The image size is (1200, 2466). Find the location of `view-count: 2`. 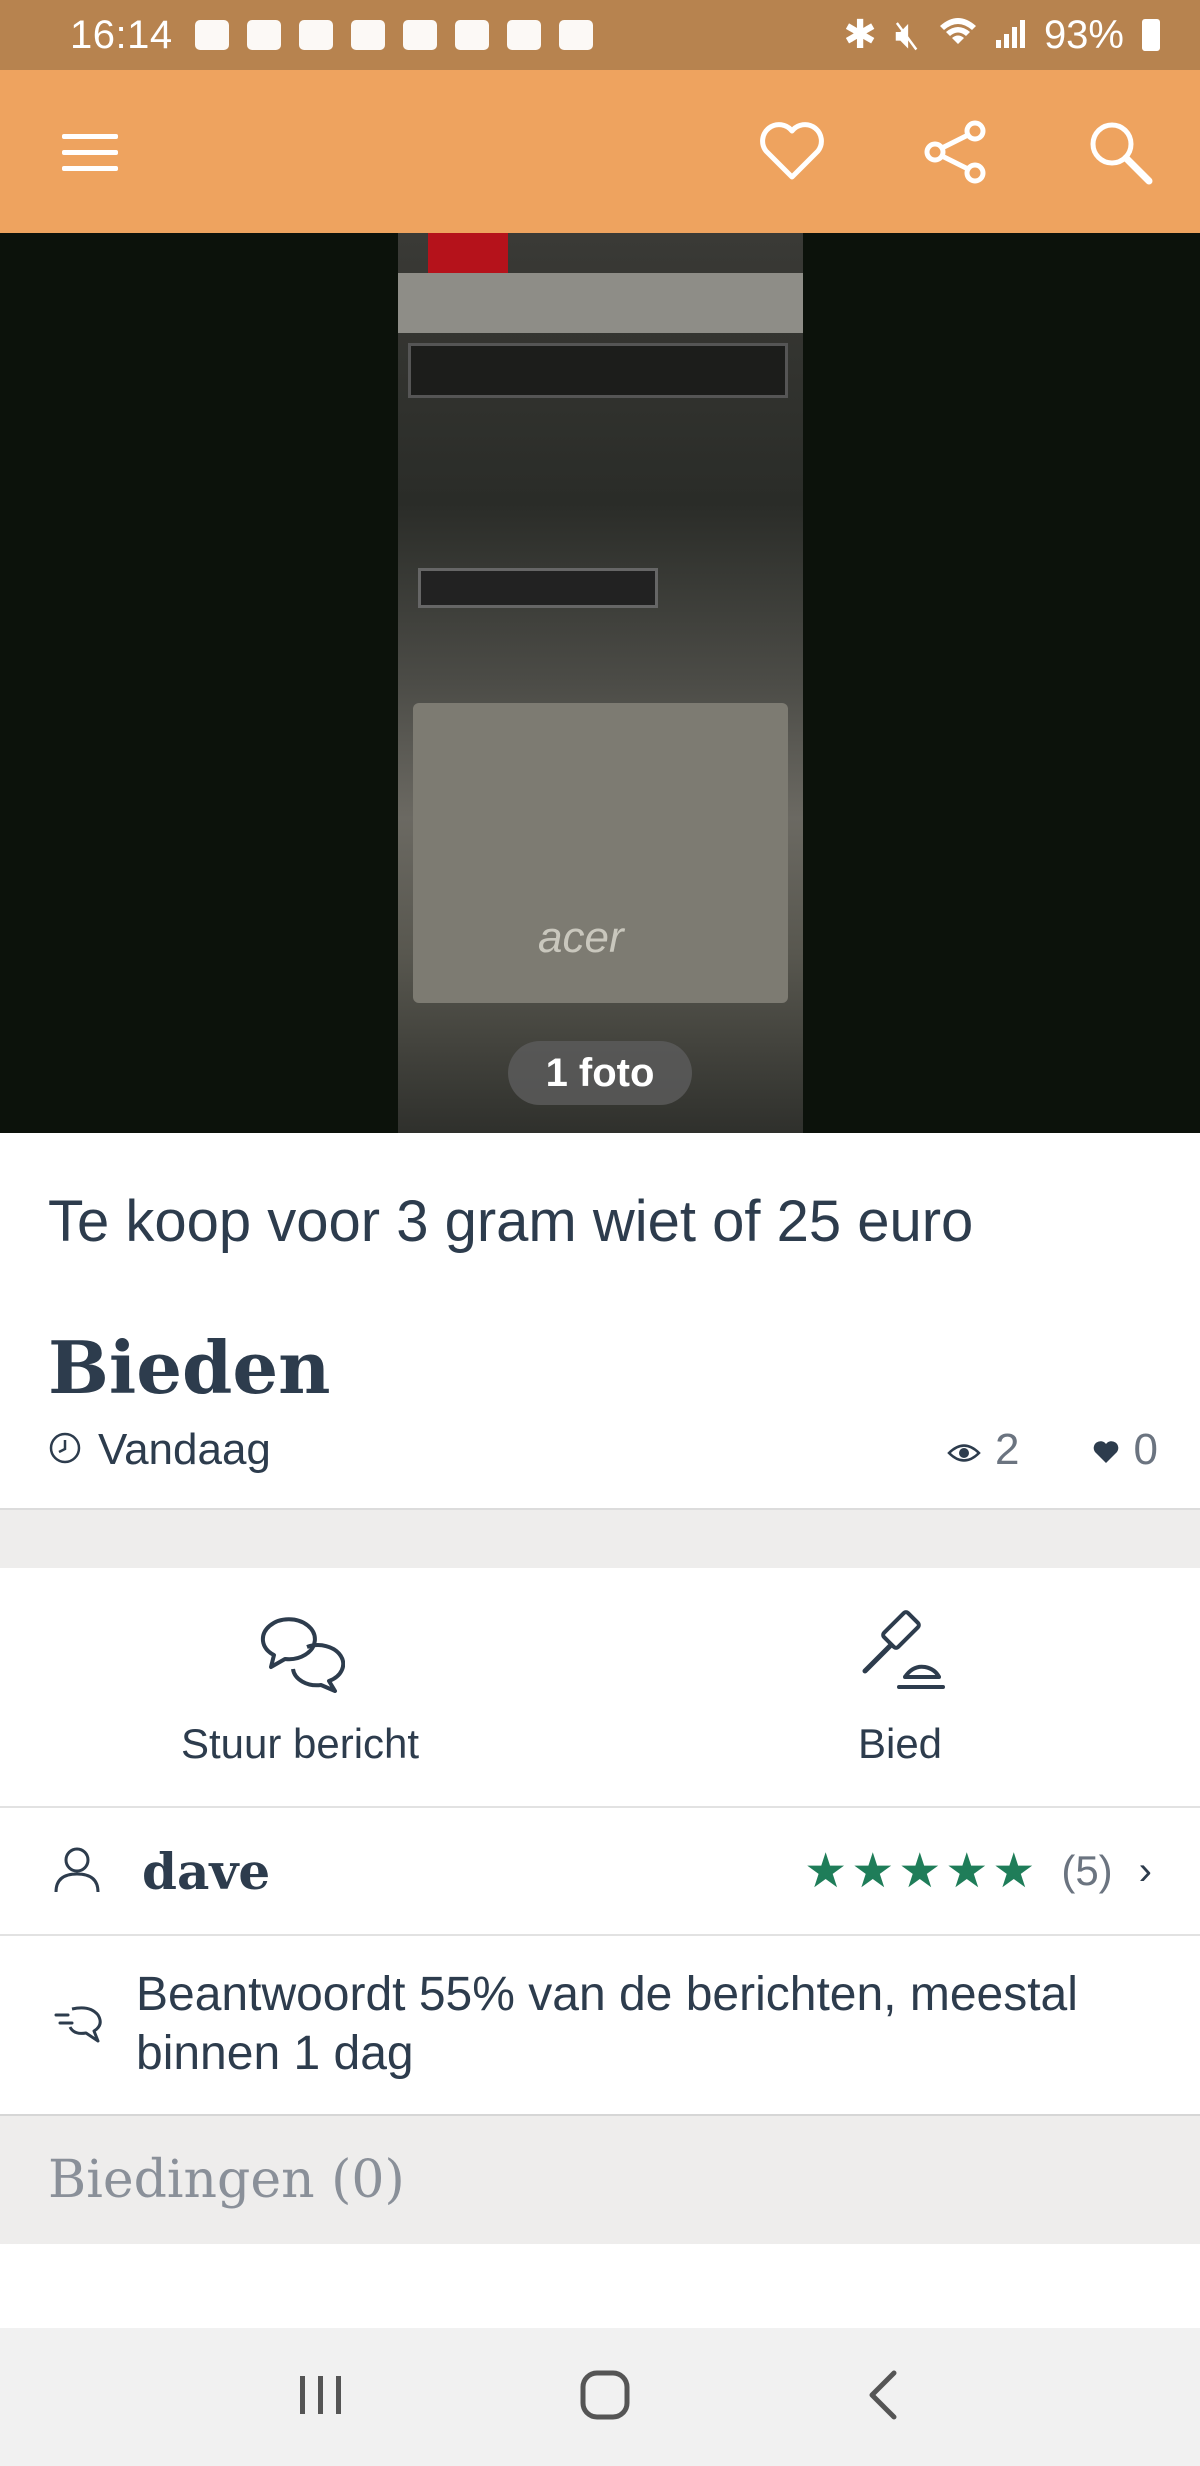

view-count: 2 is located at coordinates (1007, 1449).